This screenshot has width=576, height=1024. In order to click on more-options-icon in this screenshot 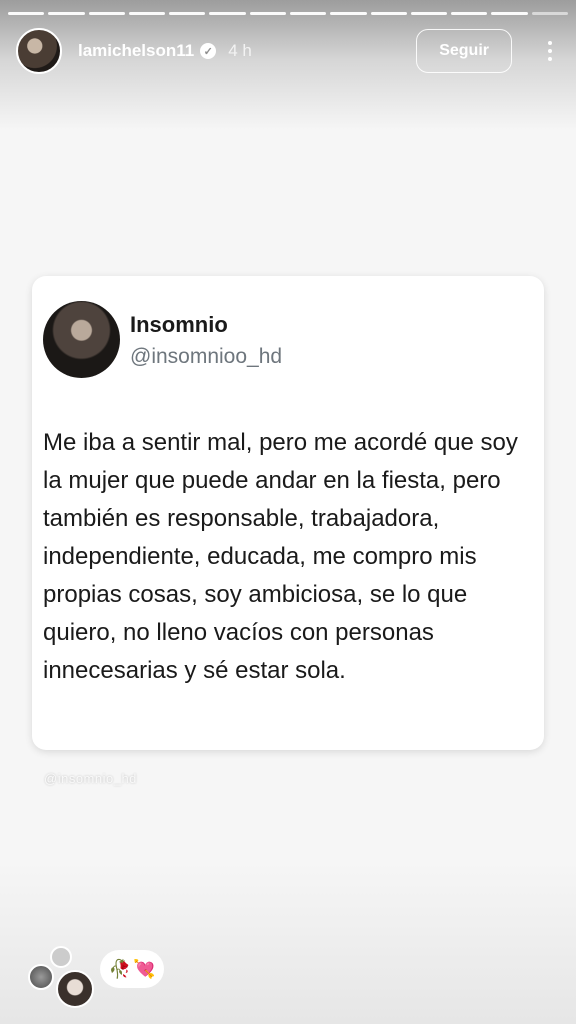, I will do `click(550, 51)`.